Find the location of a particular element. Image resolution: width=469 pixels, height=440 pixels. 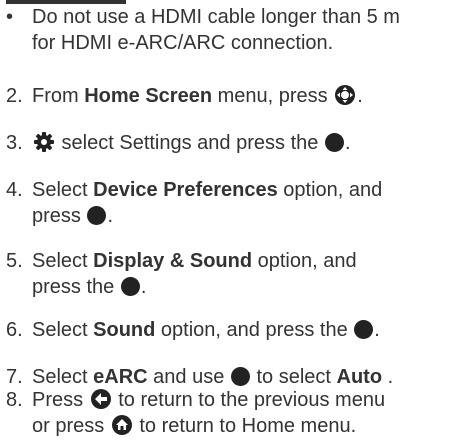

step-number: 2. is located at coordinates (14, 96).